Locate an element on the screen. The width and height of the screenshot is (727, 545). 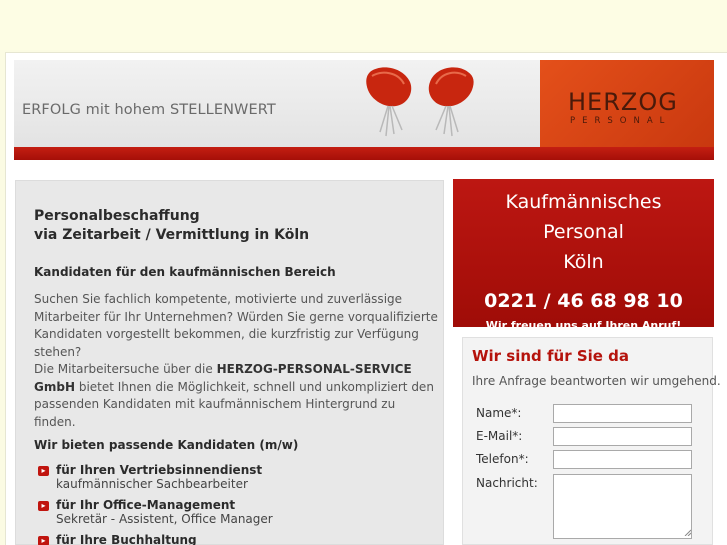
list-item-title: für Ihren Vertriebsinnendienst is located at coordinates (159, 470).